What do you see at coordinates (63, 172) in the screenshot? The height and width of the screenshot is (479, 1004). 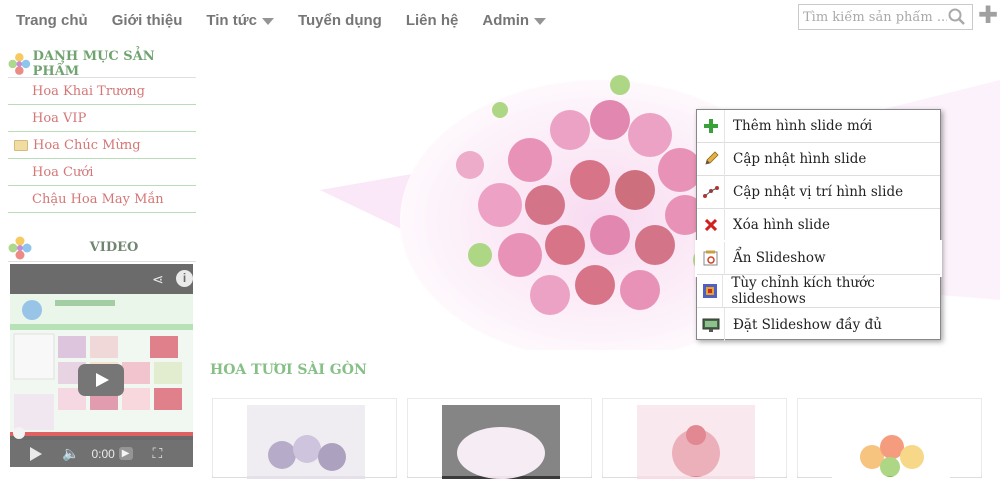 I see `category-item-label: Hoa Cưới` at bounding box center [63, 172].